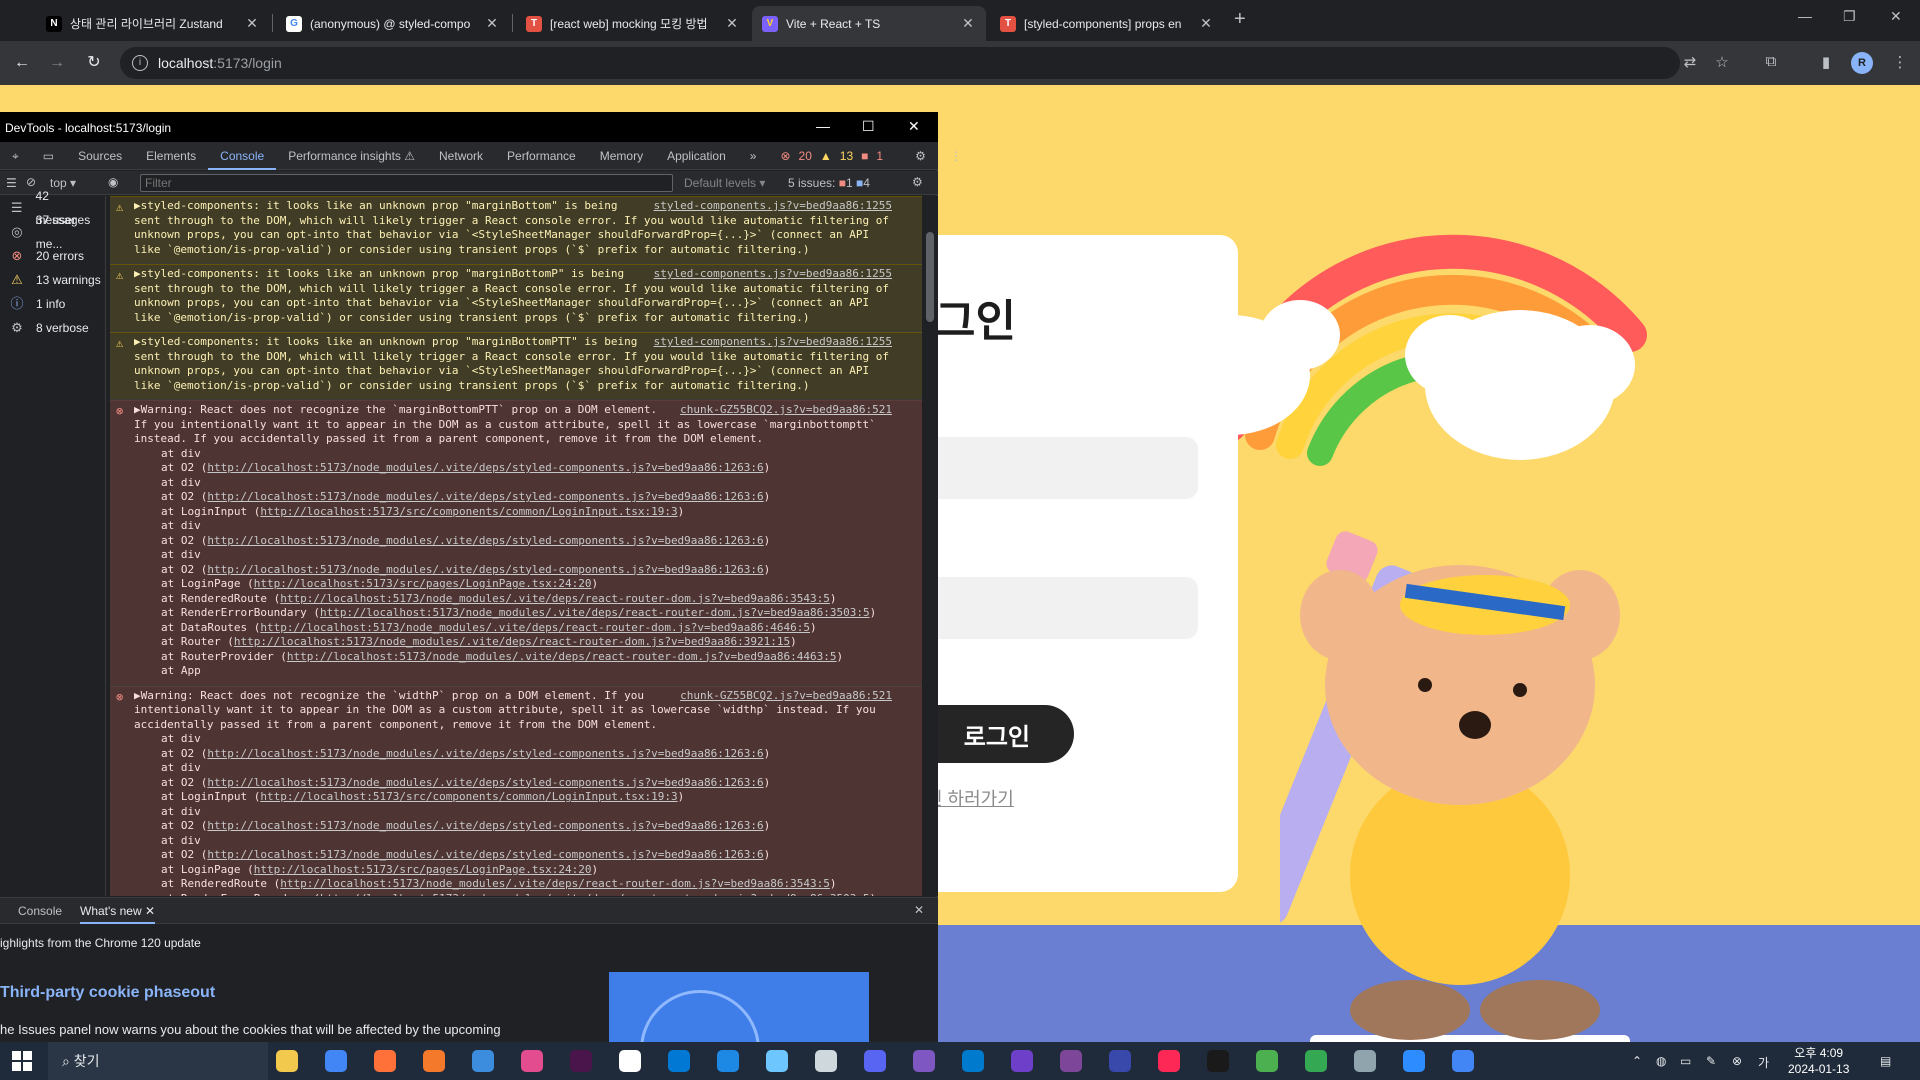  Describe the element at coordinates (118, 911) in the screenshot. I see `drawer-tab-whats-new: What's new ✕` at that location.